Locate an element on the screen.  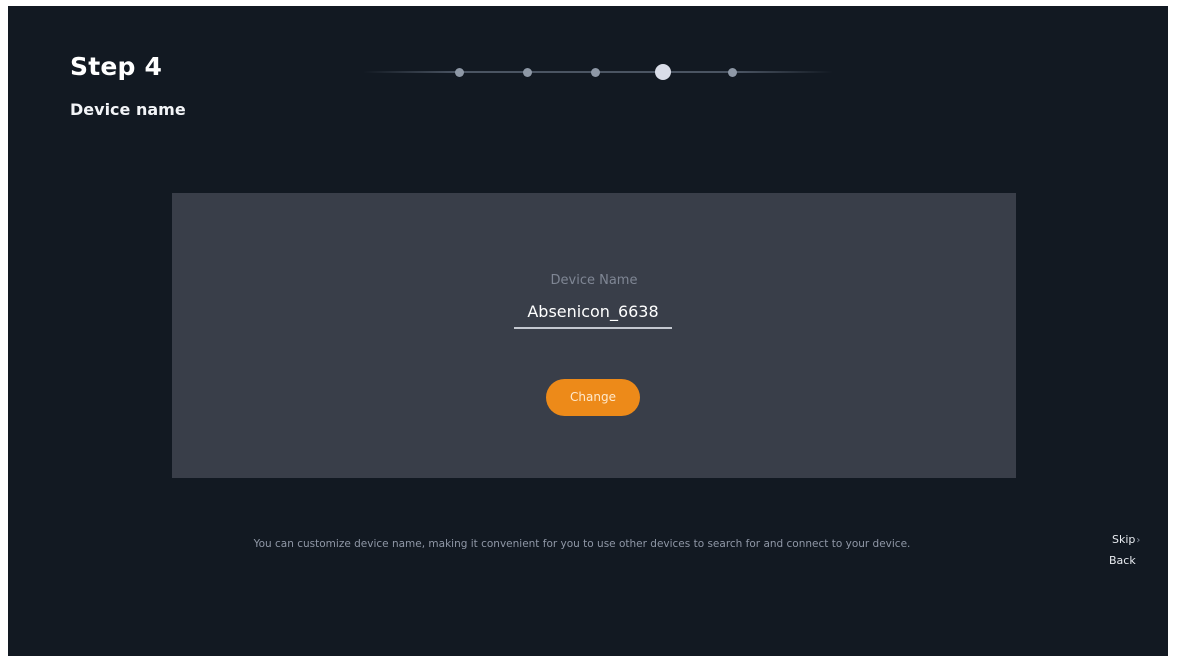
device-name-label: Device Name is located at coordinates (594, 280).